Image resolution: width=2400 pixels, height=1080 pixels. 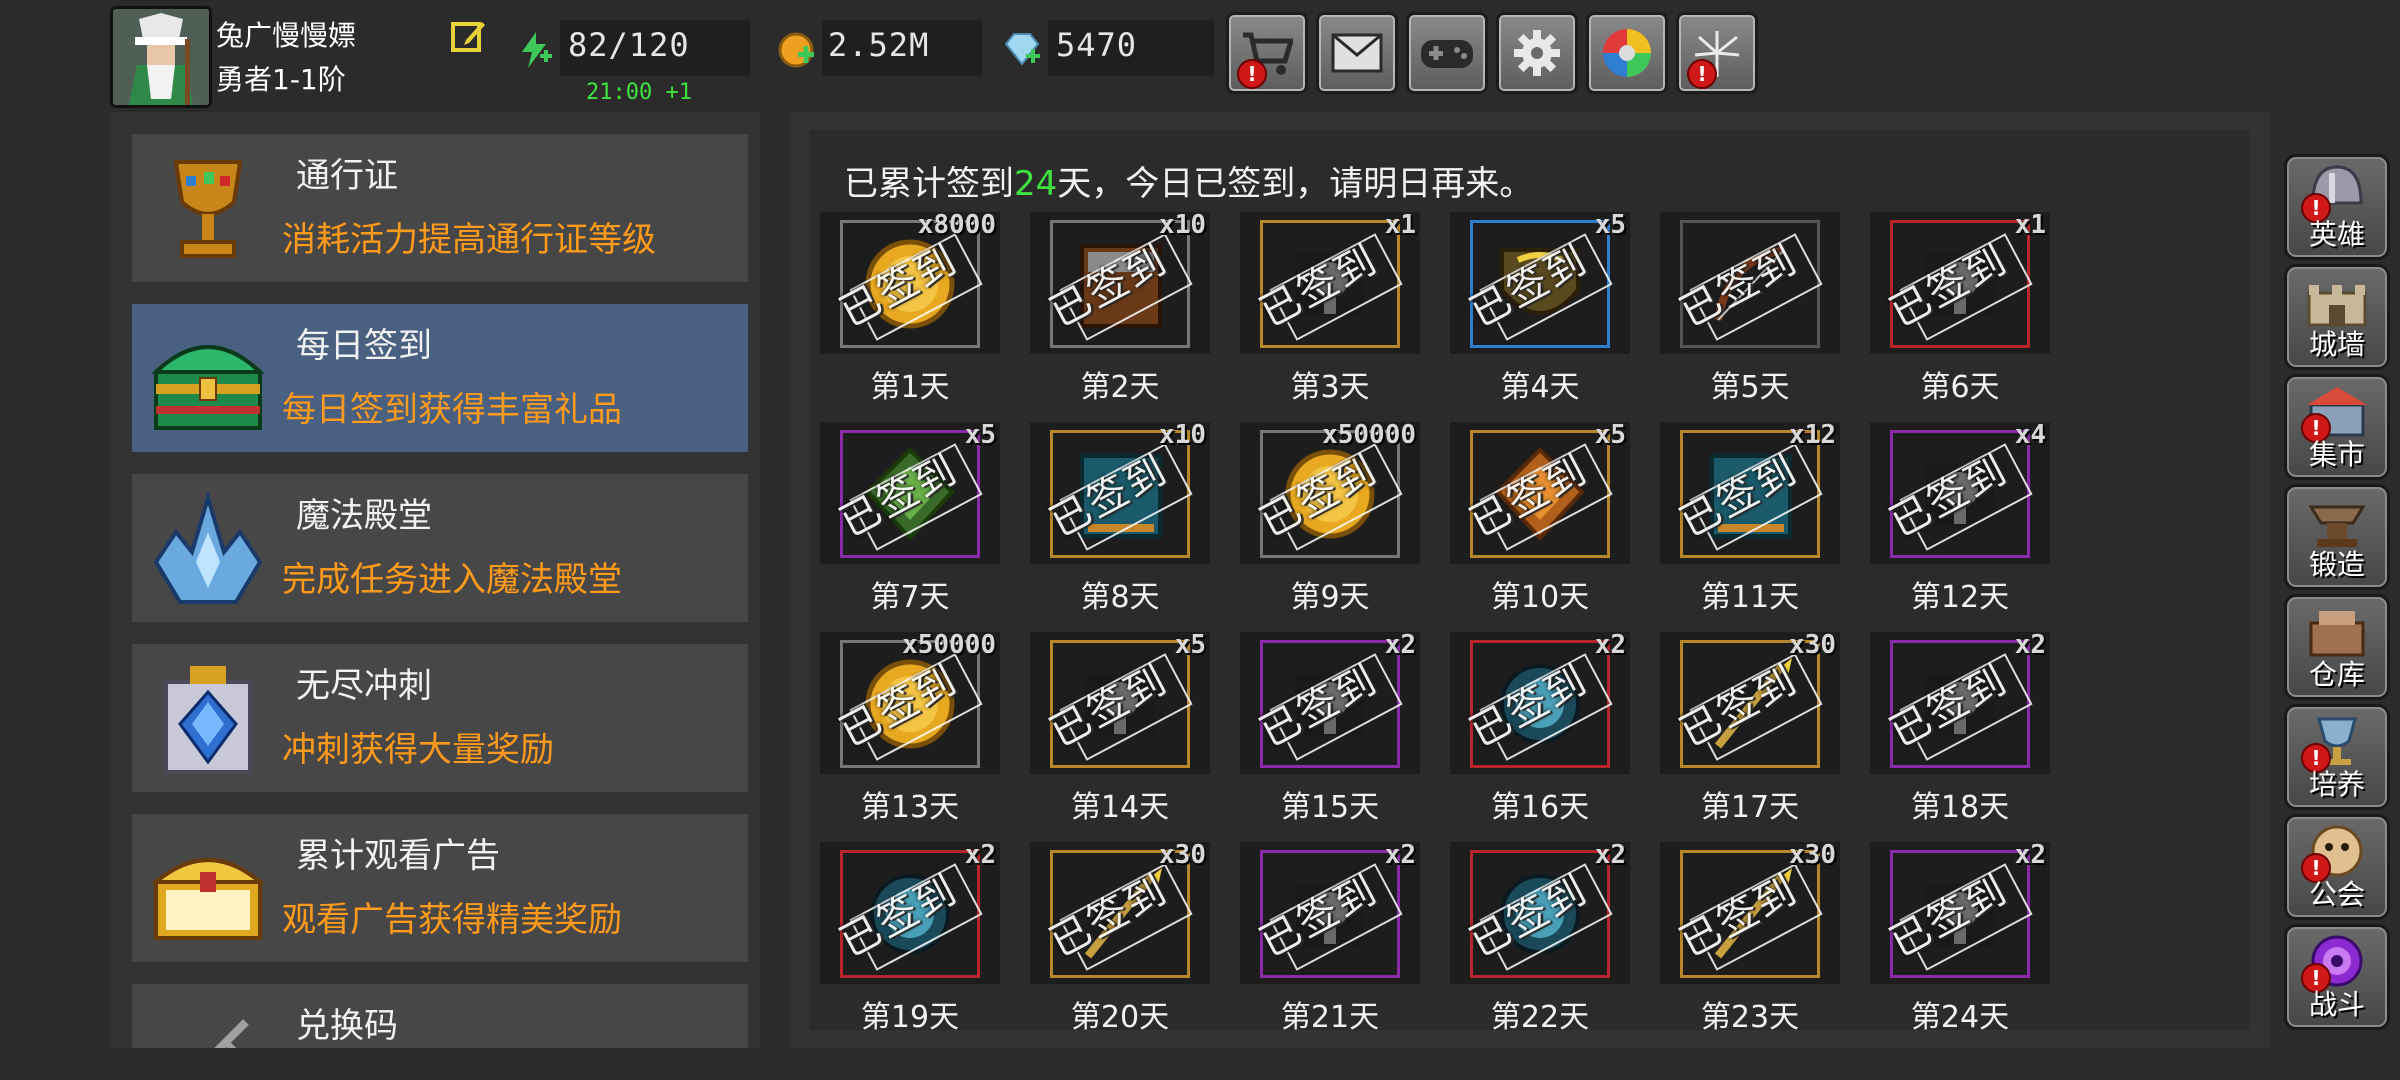 What do you see at coordinates (1022, 50) in the screenshot?
I see `diamond-icon` at bounding box center [1022, 50].